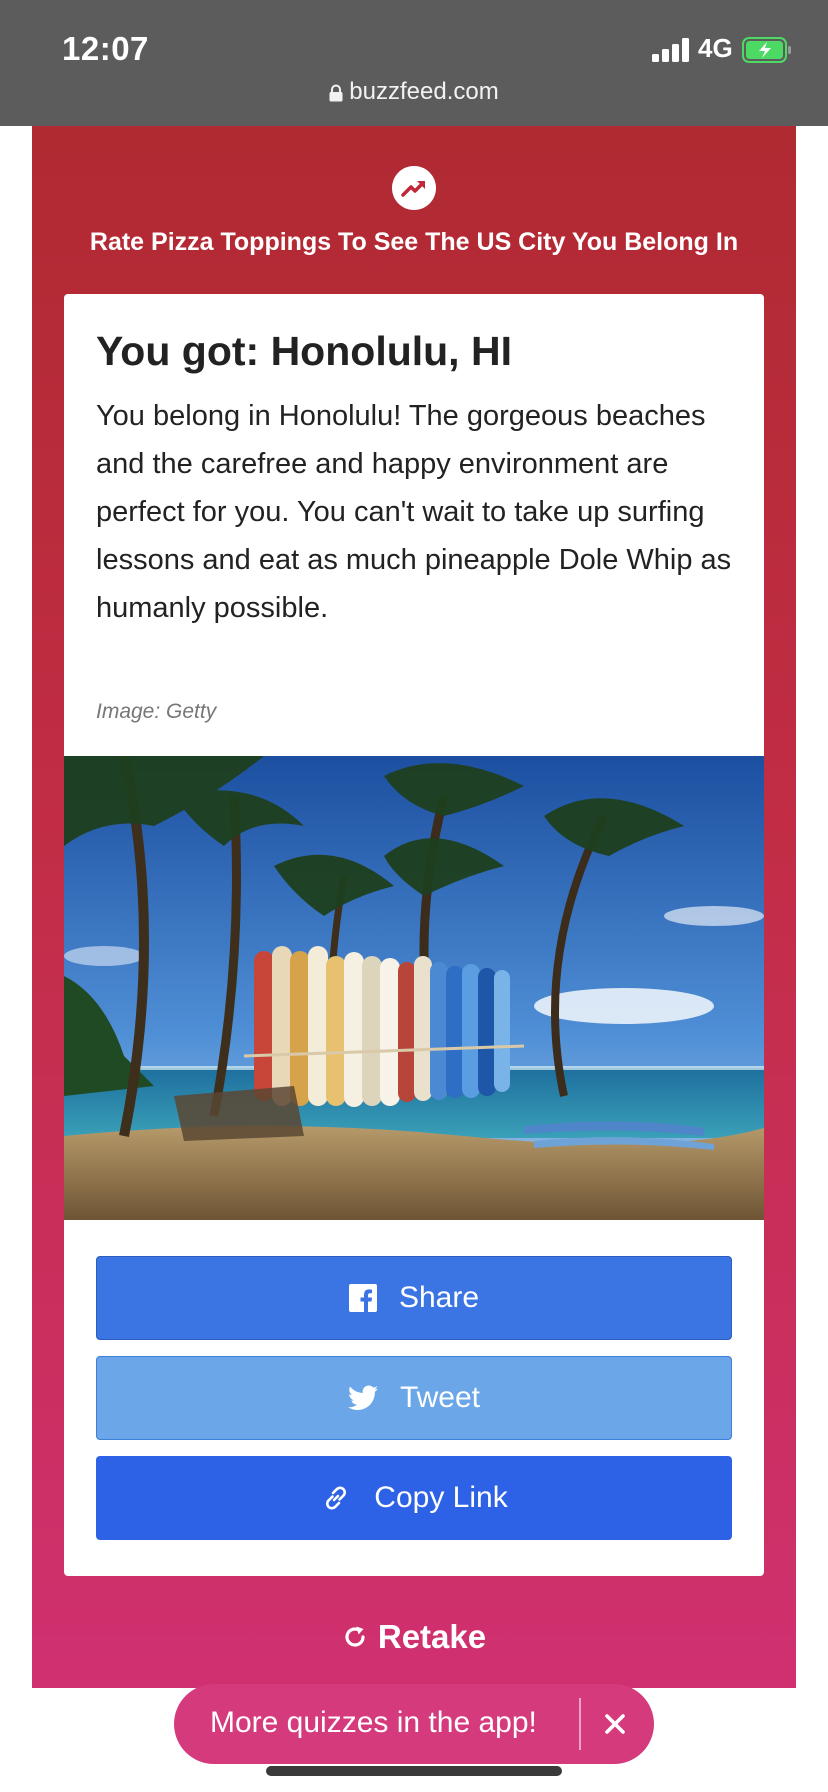 This screenshot has height=1792, width=828. I want to click on clock: 12:07, so click(105, 48).